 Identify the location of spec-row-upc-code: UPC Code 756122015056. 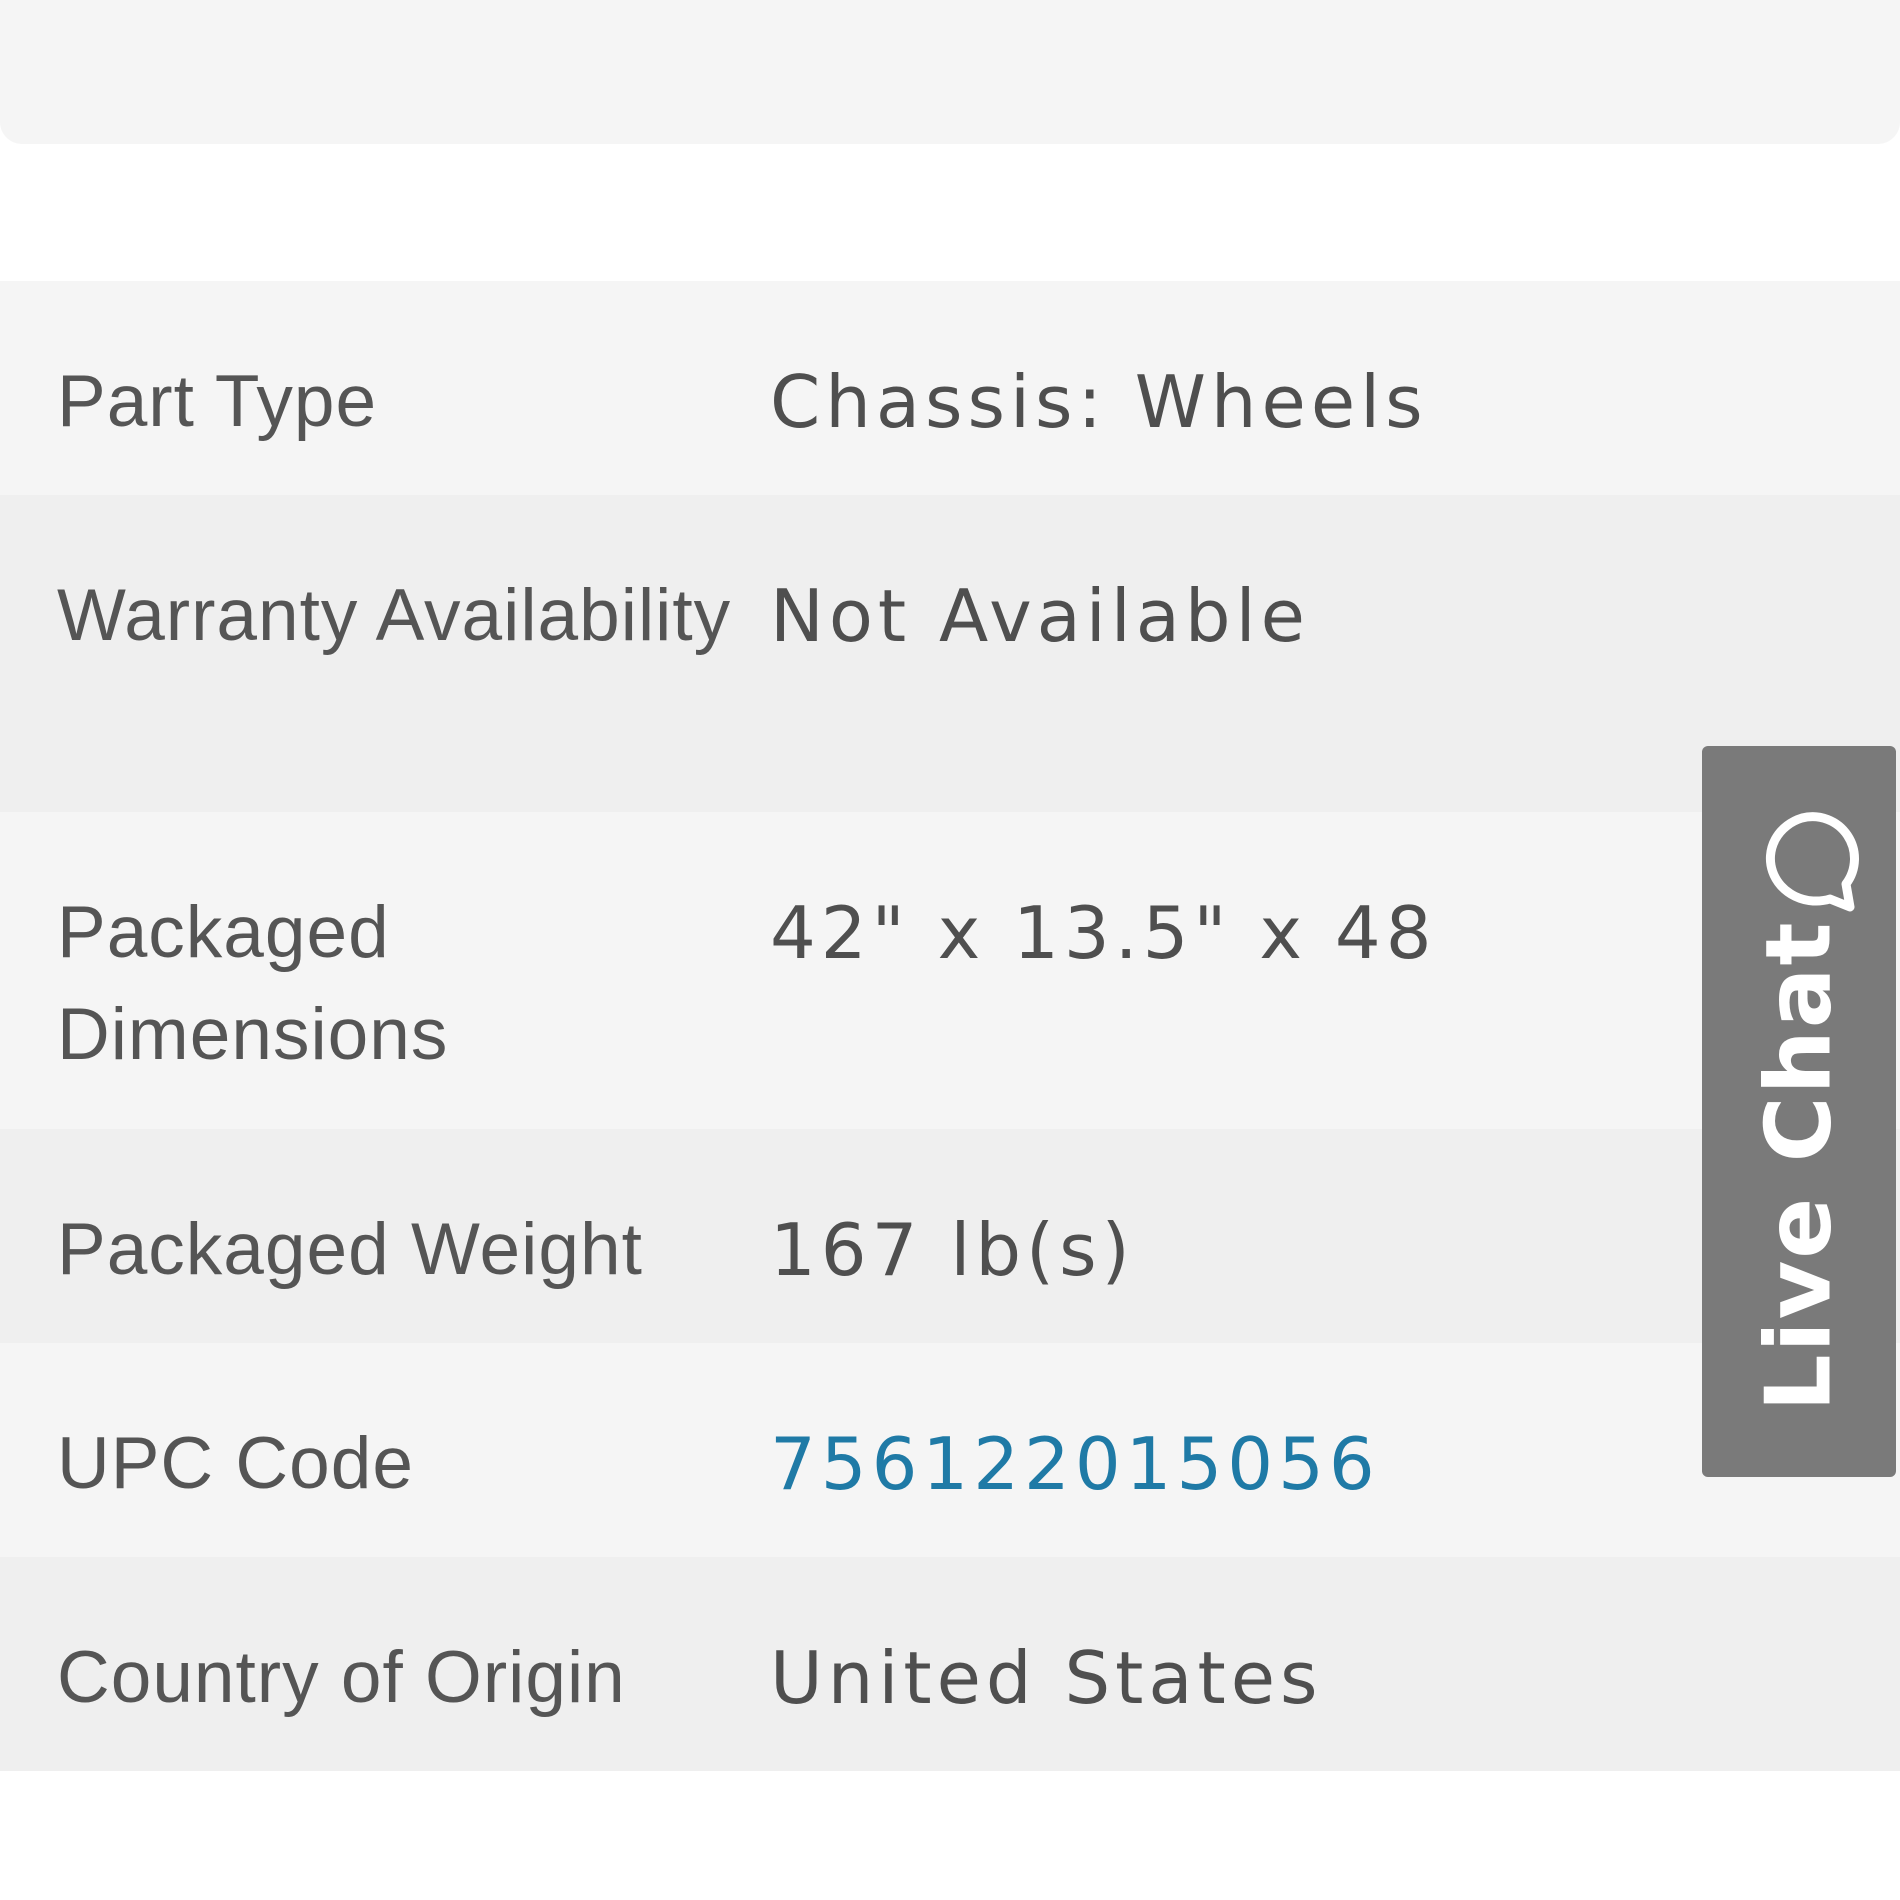
(950, 1450).